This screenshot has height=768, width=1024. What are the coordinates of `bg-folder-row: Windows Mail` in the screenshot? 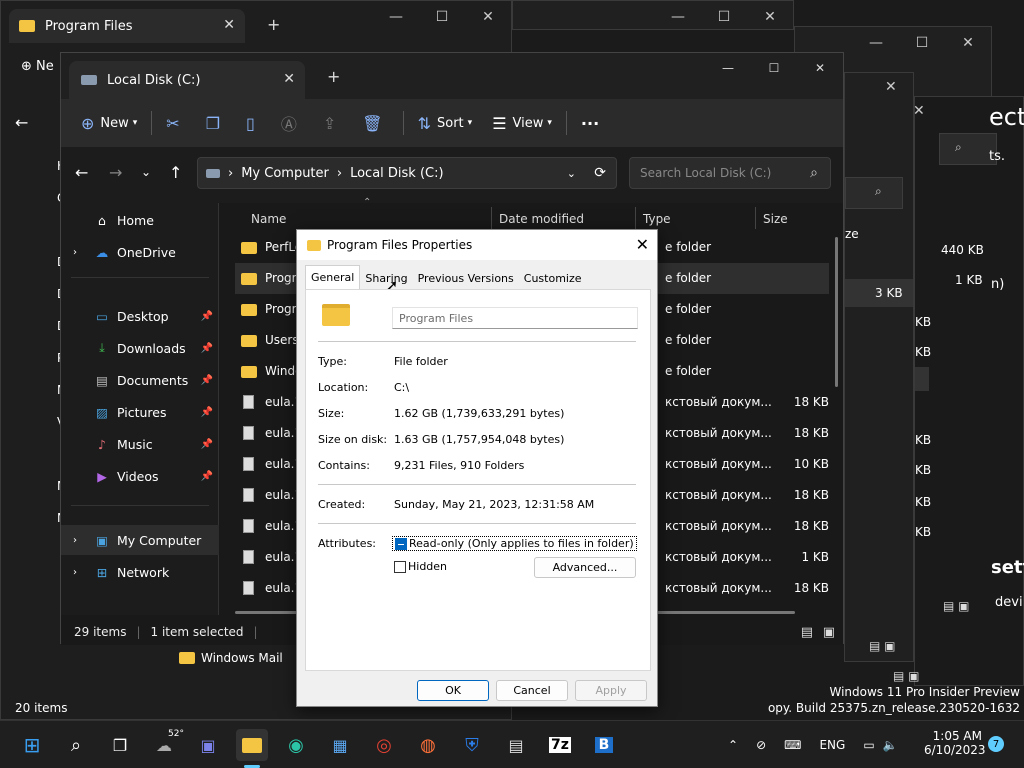 It's located at (231, 658).